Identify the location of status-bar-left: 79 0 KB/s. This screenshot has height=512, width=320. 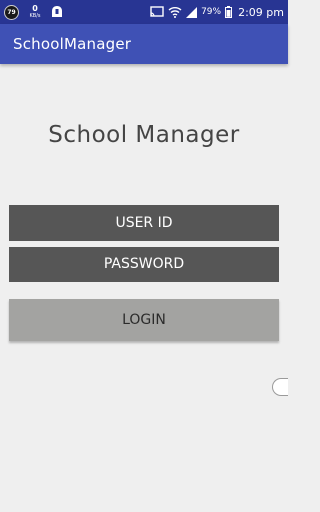
(33, 12).